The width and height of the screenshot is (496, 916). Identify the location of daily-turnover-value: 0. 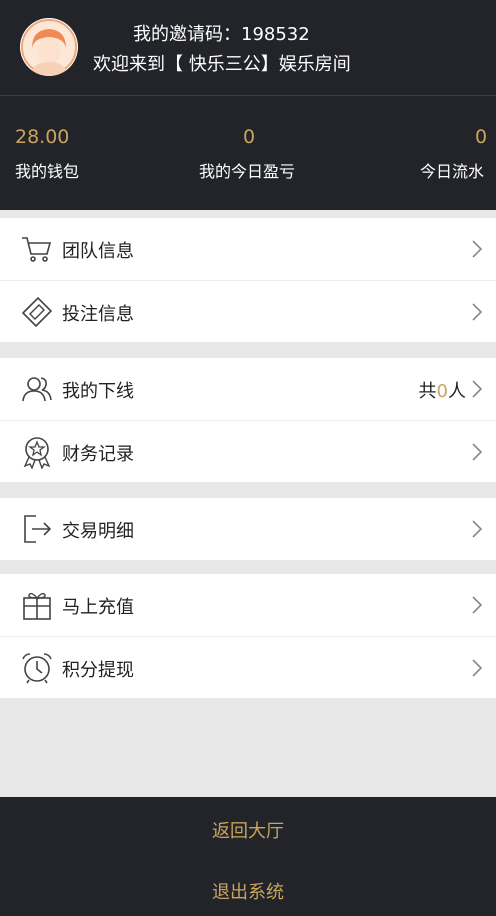
(481, 137).